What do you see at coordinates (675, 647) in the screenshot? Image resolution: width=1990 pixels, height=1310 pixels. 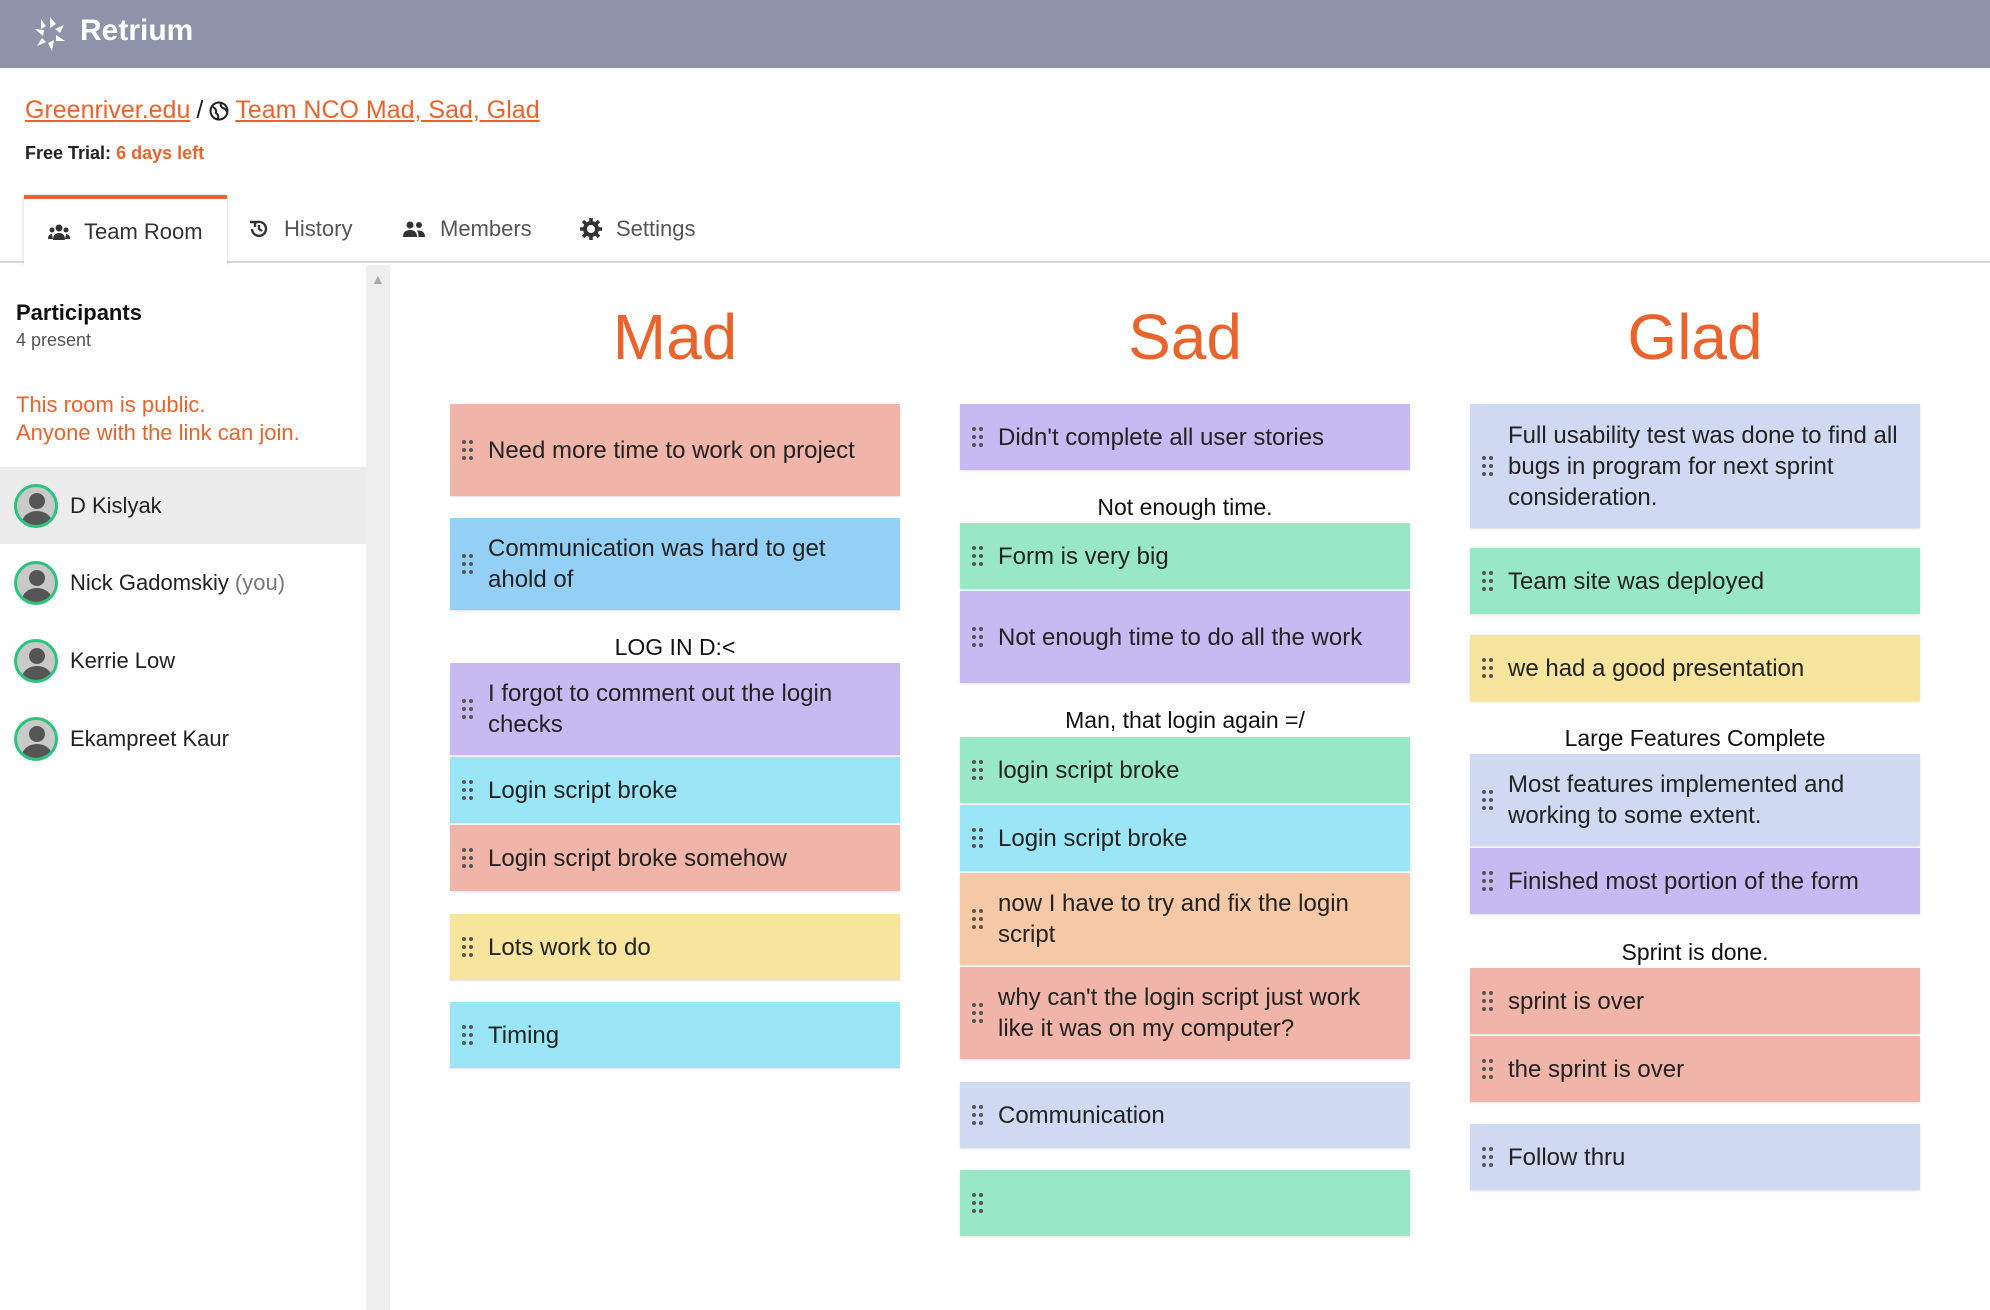 I see `group-label: LOG IN D:<` at bounding box center [675, 647].